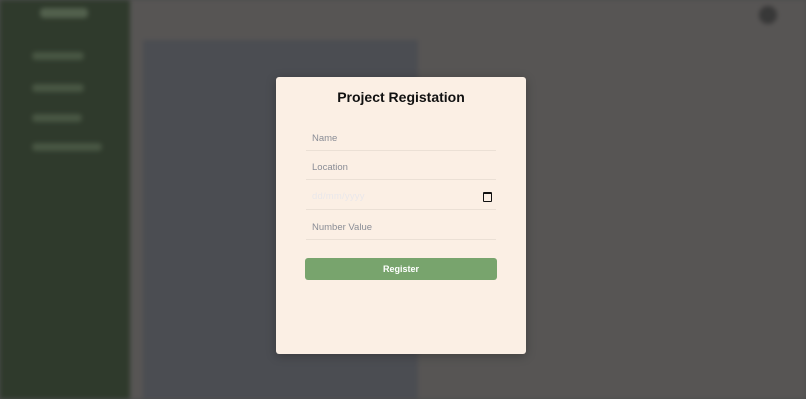 This screenshot has height=399, width=806. What do you see at coordinates (401, 269) in the screenshot?
I see `register-button: Register` at bounding box center [401, 269].